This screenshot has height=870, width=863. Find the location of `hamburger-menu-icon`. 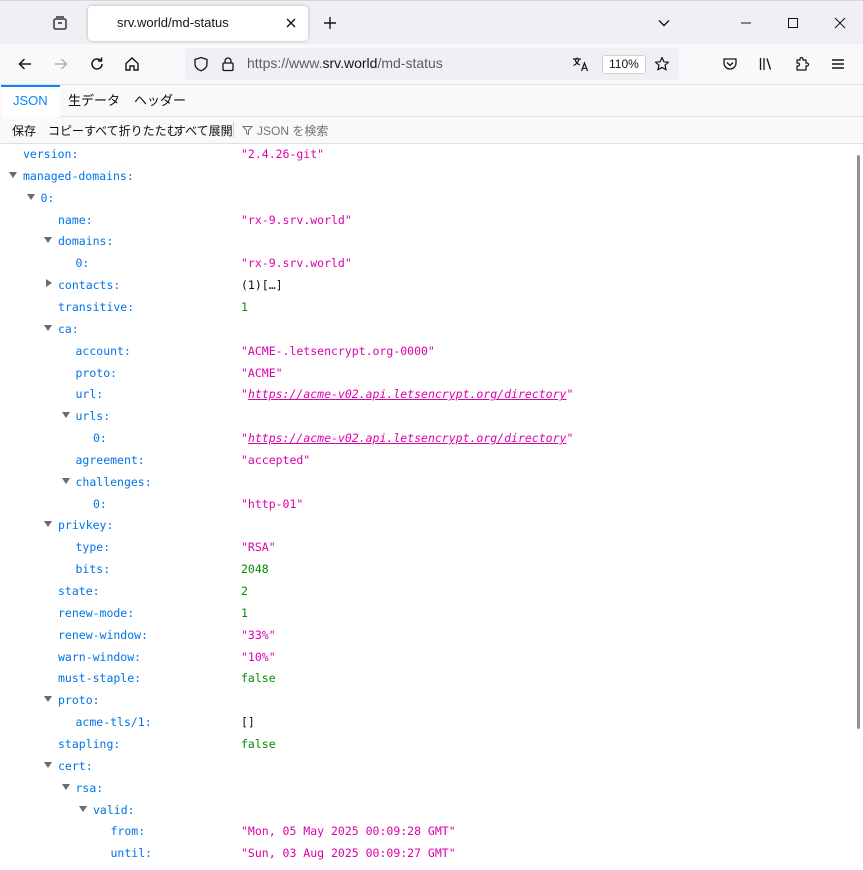

hamburger-menu-icon is located at coordinates (838, 64).